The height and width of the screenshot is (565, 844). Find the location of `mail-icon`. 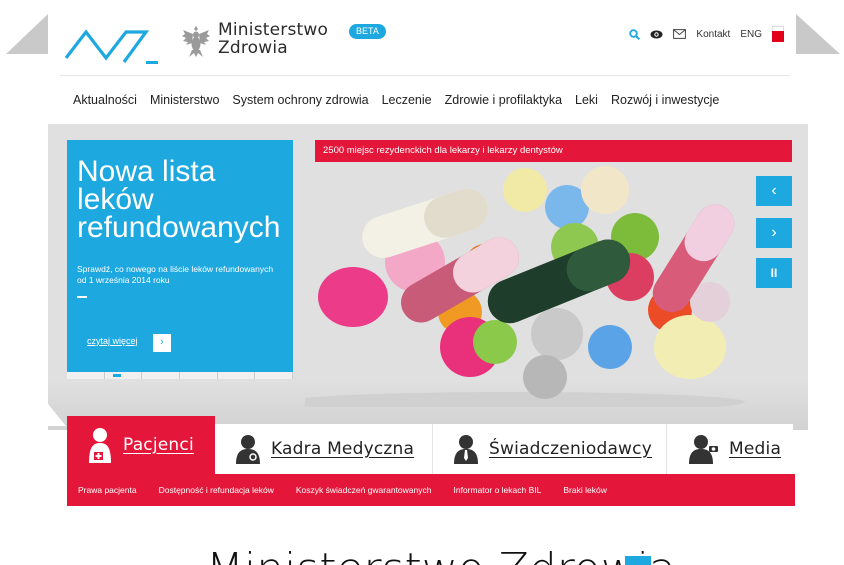

mail-icon is located at coordinates (680, 34).